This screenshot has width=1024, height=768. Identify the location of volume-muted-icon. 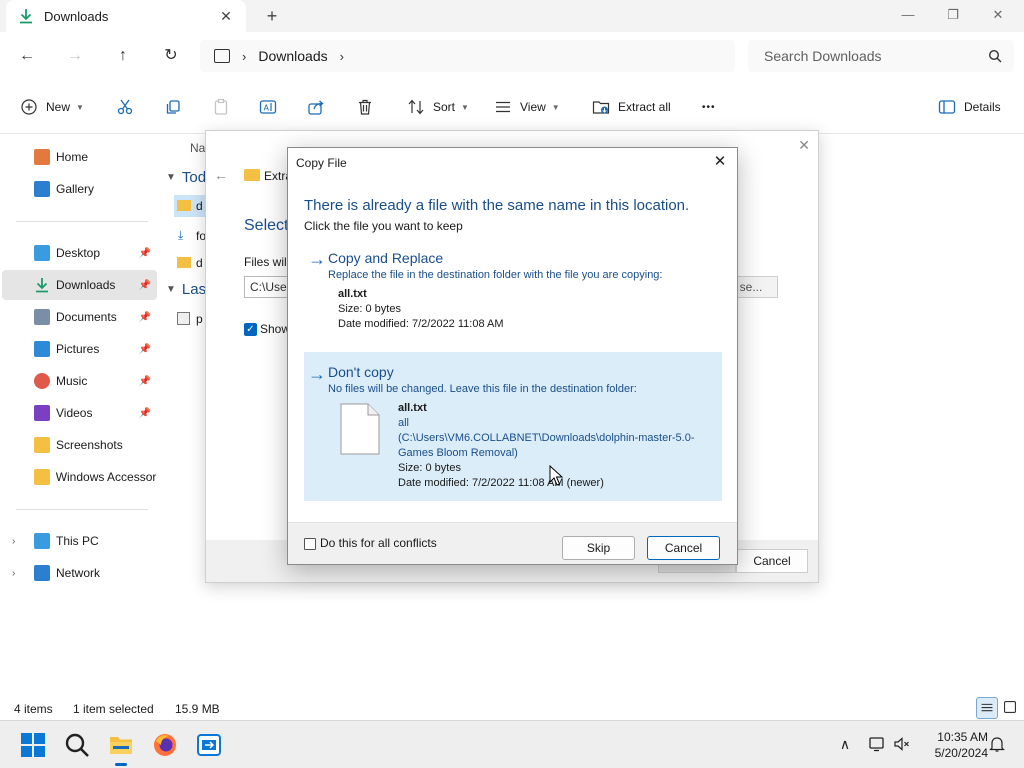
(902, 744).